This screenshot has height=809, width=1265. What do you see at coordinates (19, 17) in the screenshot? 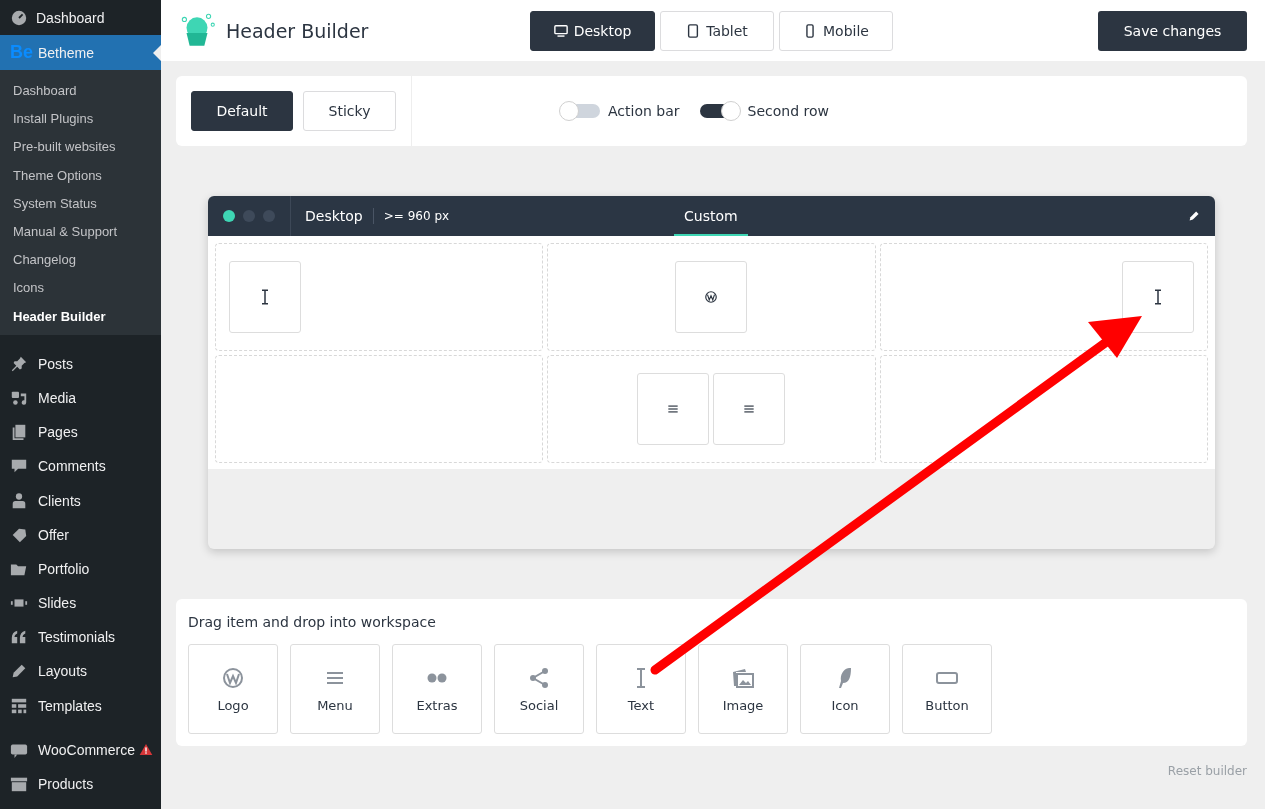
I see `gauge-icon` at bounding box center [19, 17].